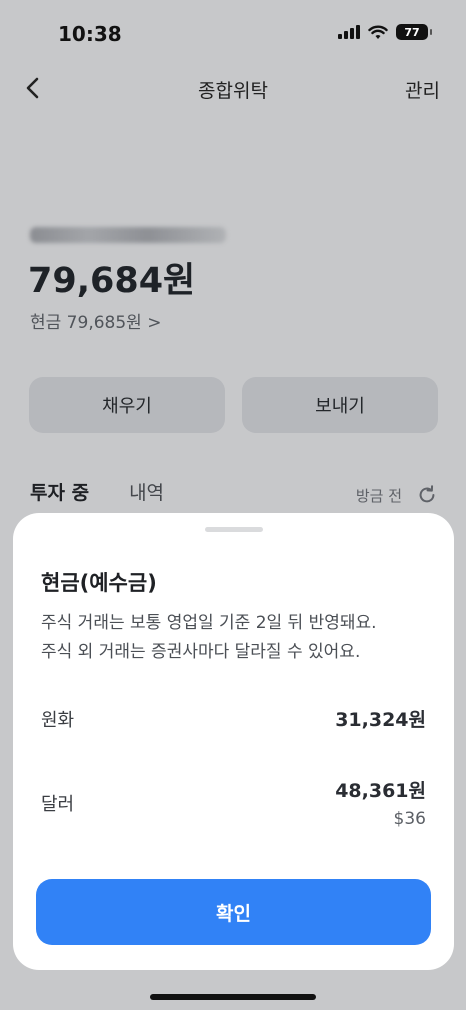 Image resolution: width=466 pixels, height=1010 pixels. What do you see at coordinates (209, 623) in the screenshot?
I see `desc-line-1: 주식 거래는 보통 영업일 기준 2일 뒤 반영돼요.` at bounding box center [209, 623].